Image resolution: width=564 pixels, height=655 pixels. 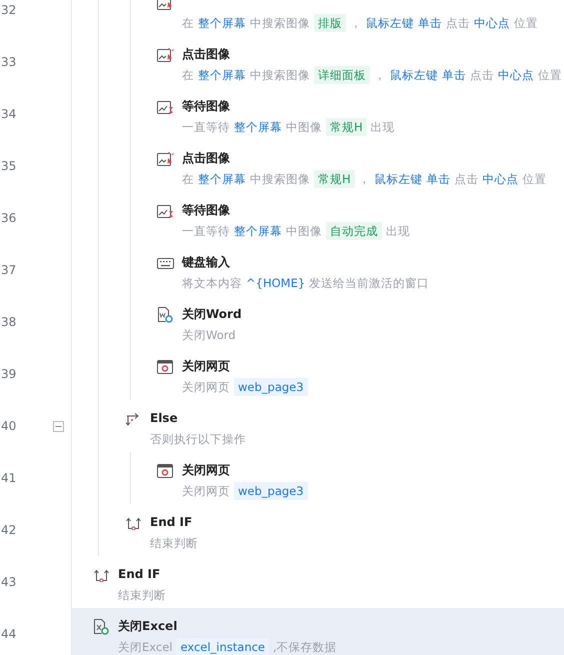 What do you see at coordinates (223, 646) in the screenshot?
I see `variable-tag: excel_instance` at bounding box center [223, 646].